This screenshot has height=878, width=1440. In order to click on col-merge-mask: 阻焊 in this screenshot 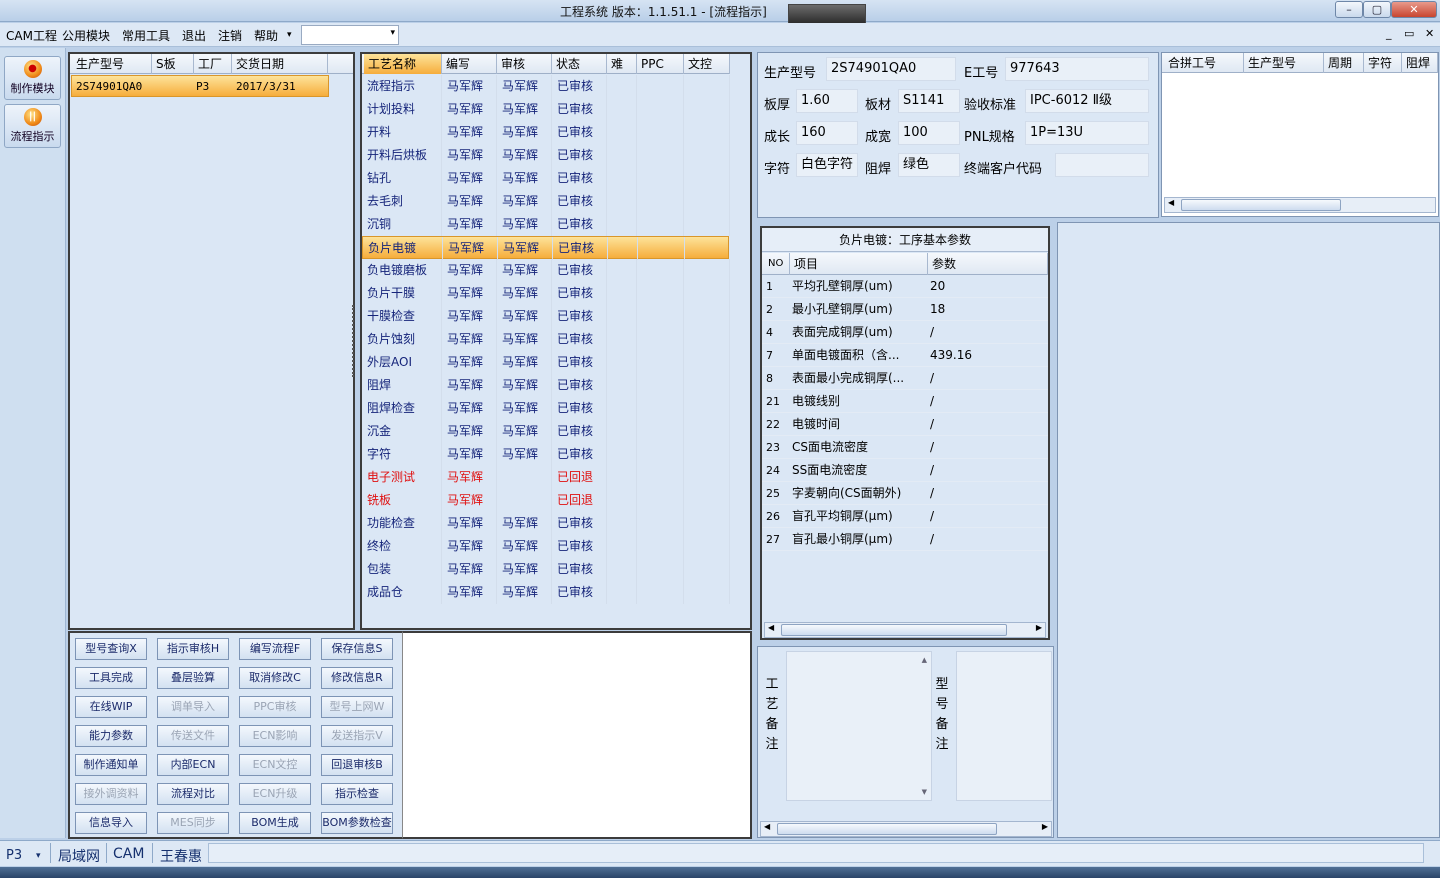, I will do `click(1420, 63)`.